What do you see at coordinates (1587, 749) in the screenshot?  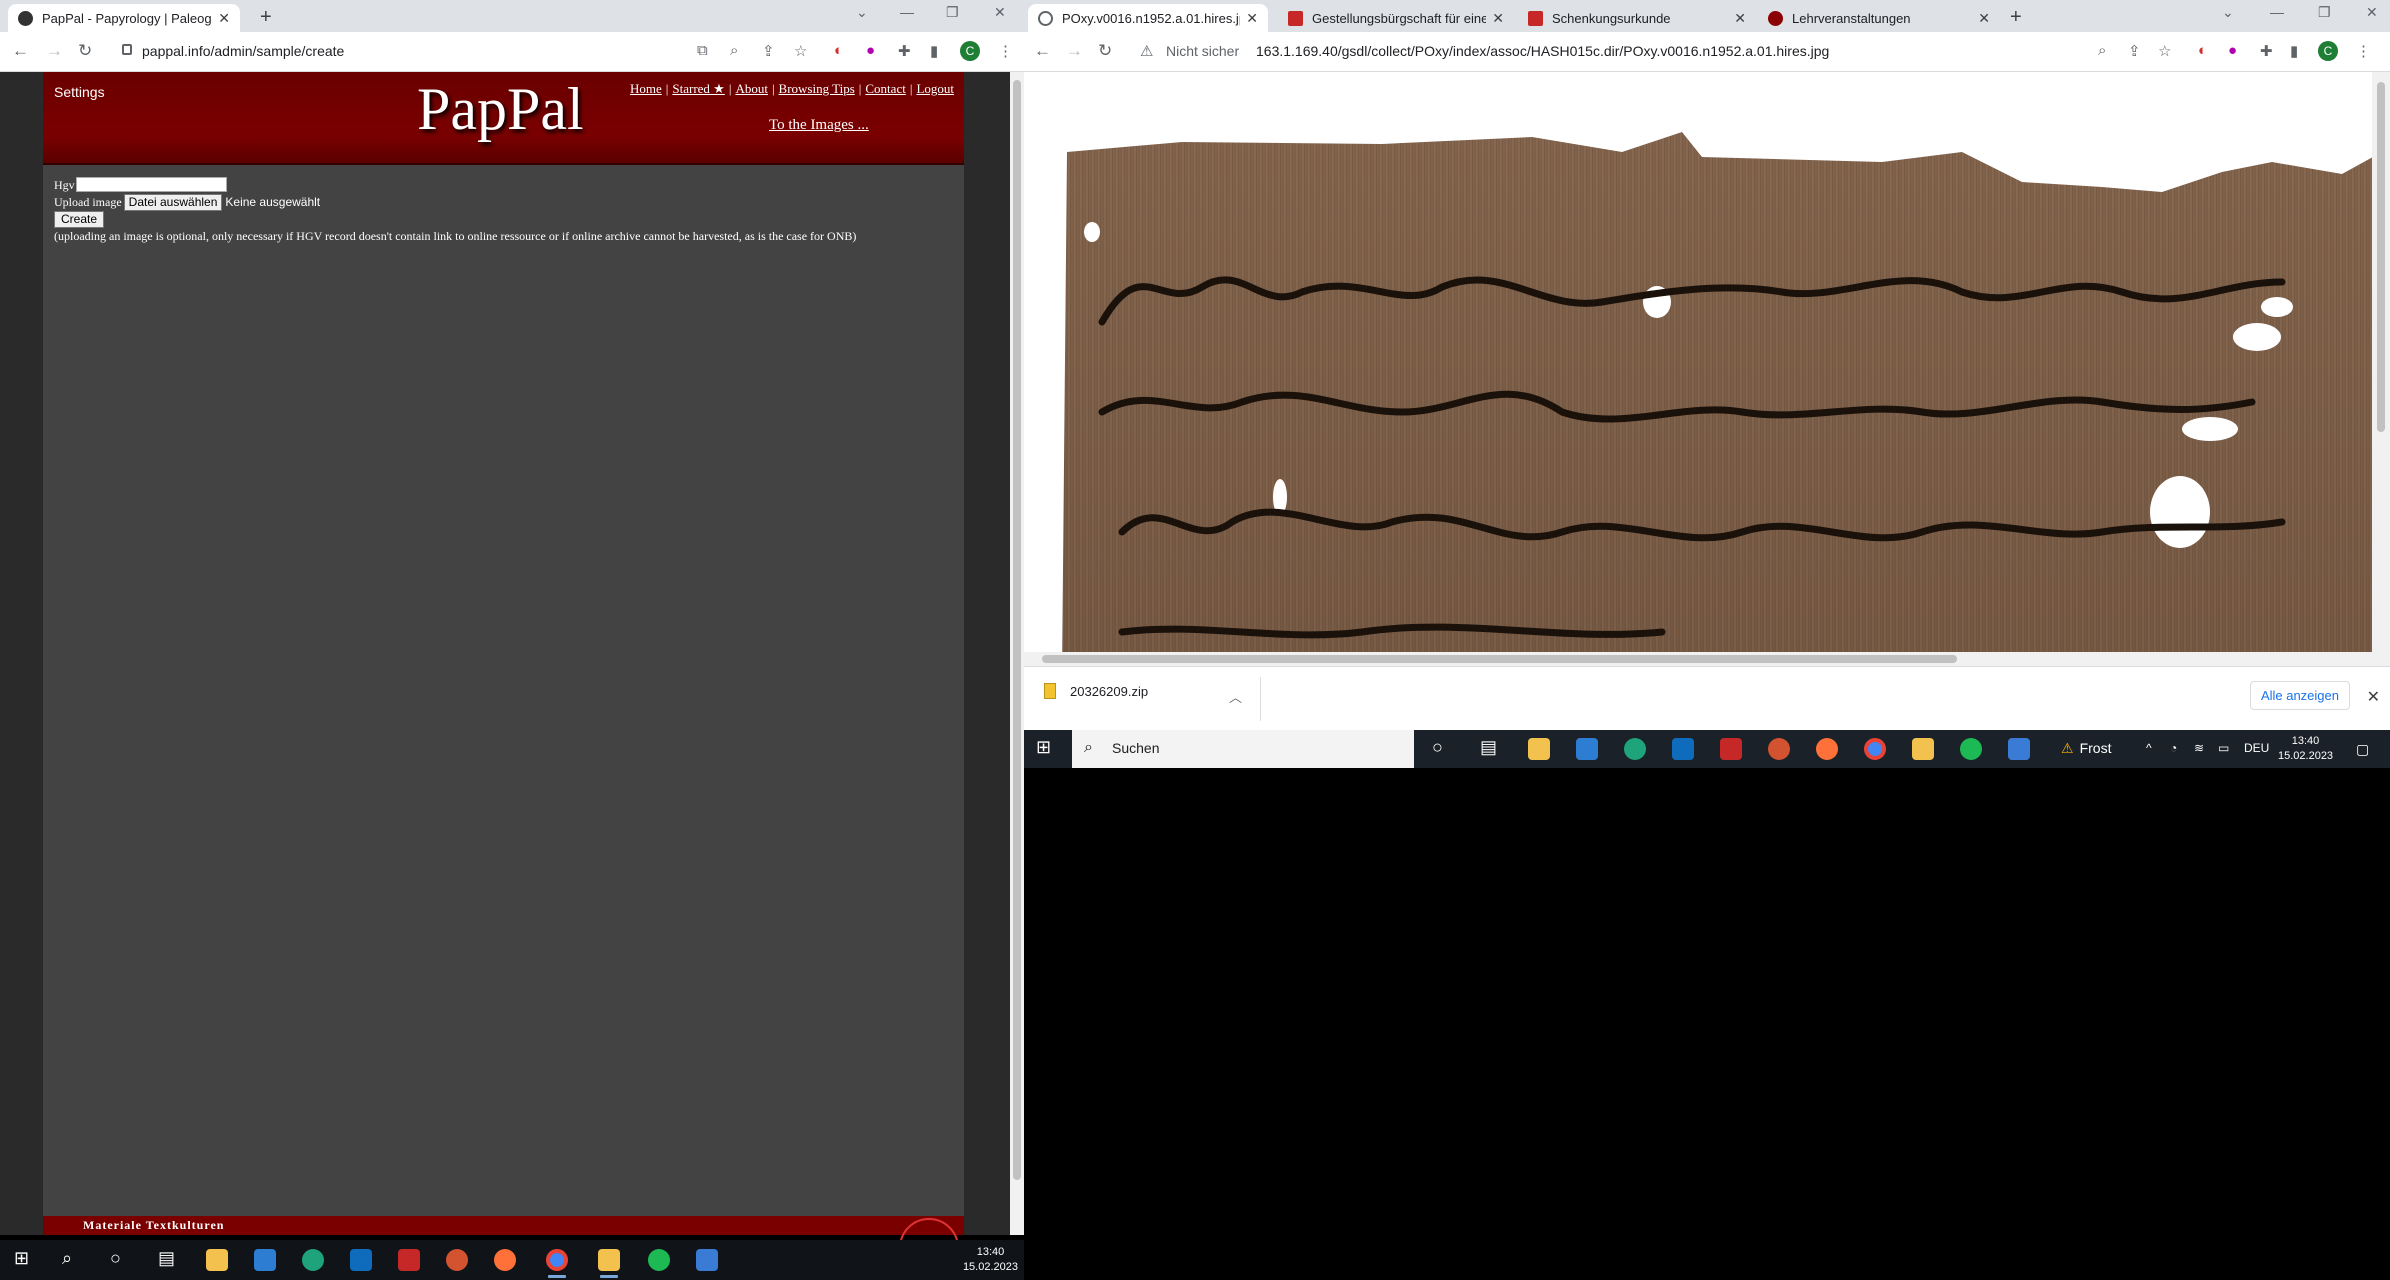 I see `store-icon` at bounding box center [1587, 749].